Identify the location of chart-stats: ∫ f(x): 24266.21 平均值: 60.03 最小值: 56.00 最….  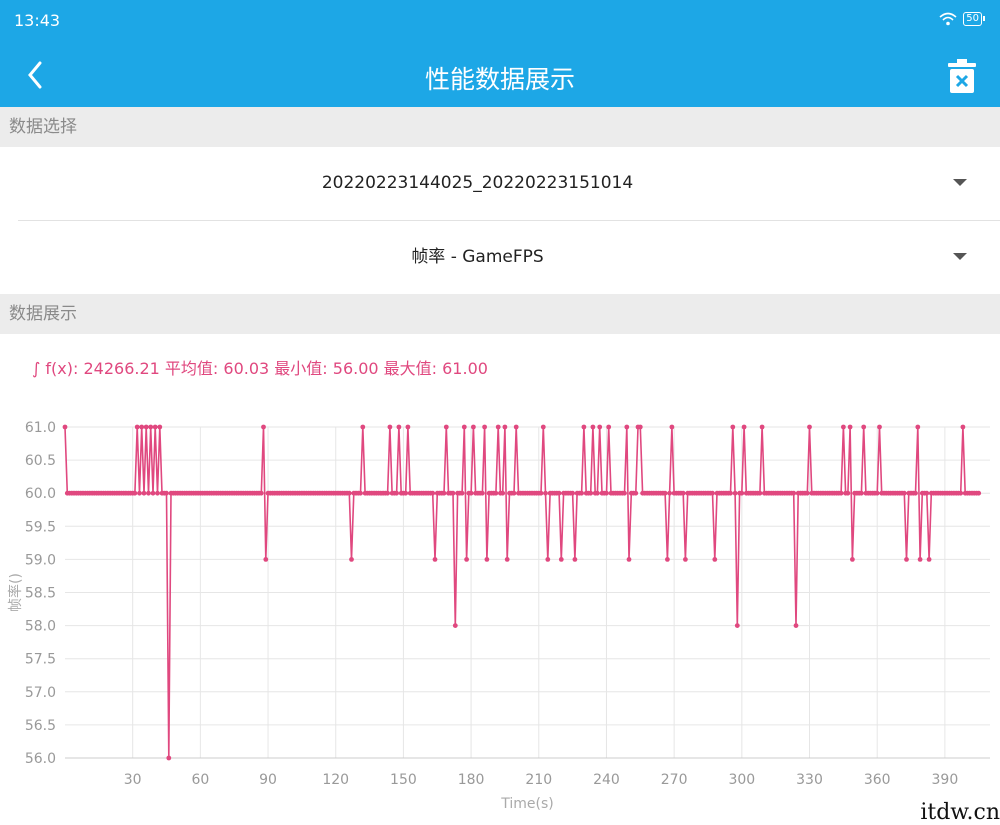
(260, 368).